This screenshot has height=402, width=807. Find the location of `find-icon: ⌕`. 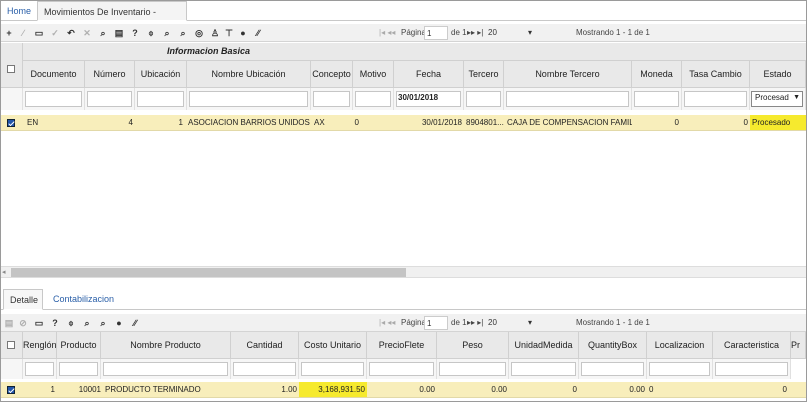

find-icon: ⌕ is located at coordinates (167, 33).